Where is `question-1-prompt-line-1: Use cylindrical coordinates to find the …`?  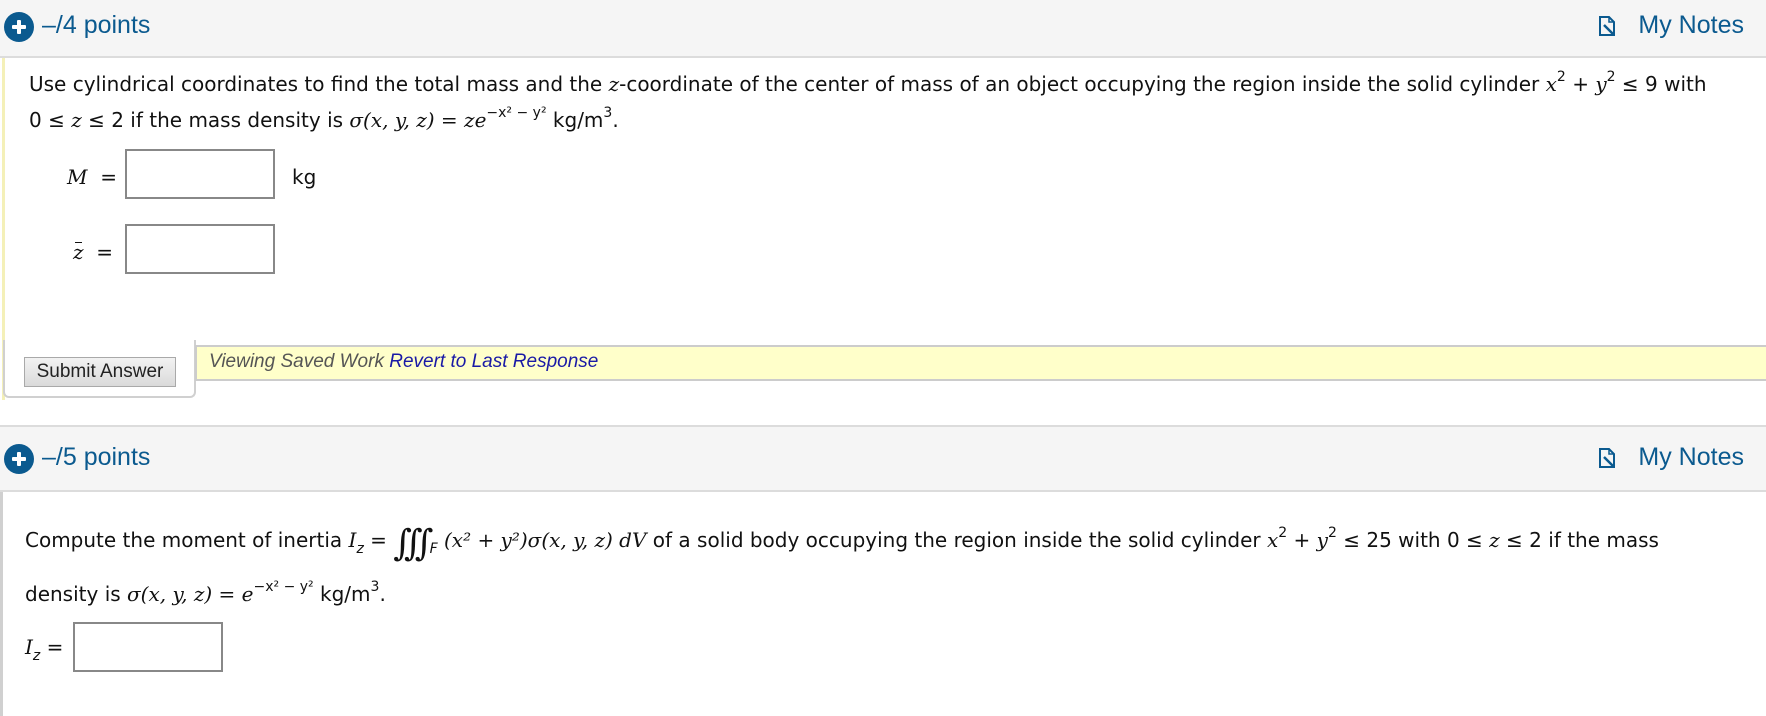 question-1-prompt-line-1: Use cylindrical coordinates to find the … is located at coordinates (868, 82).